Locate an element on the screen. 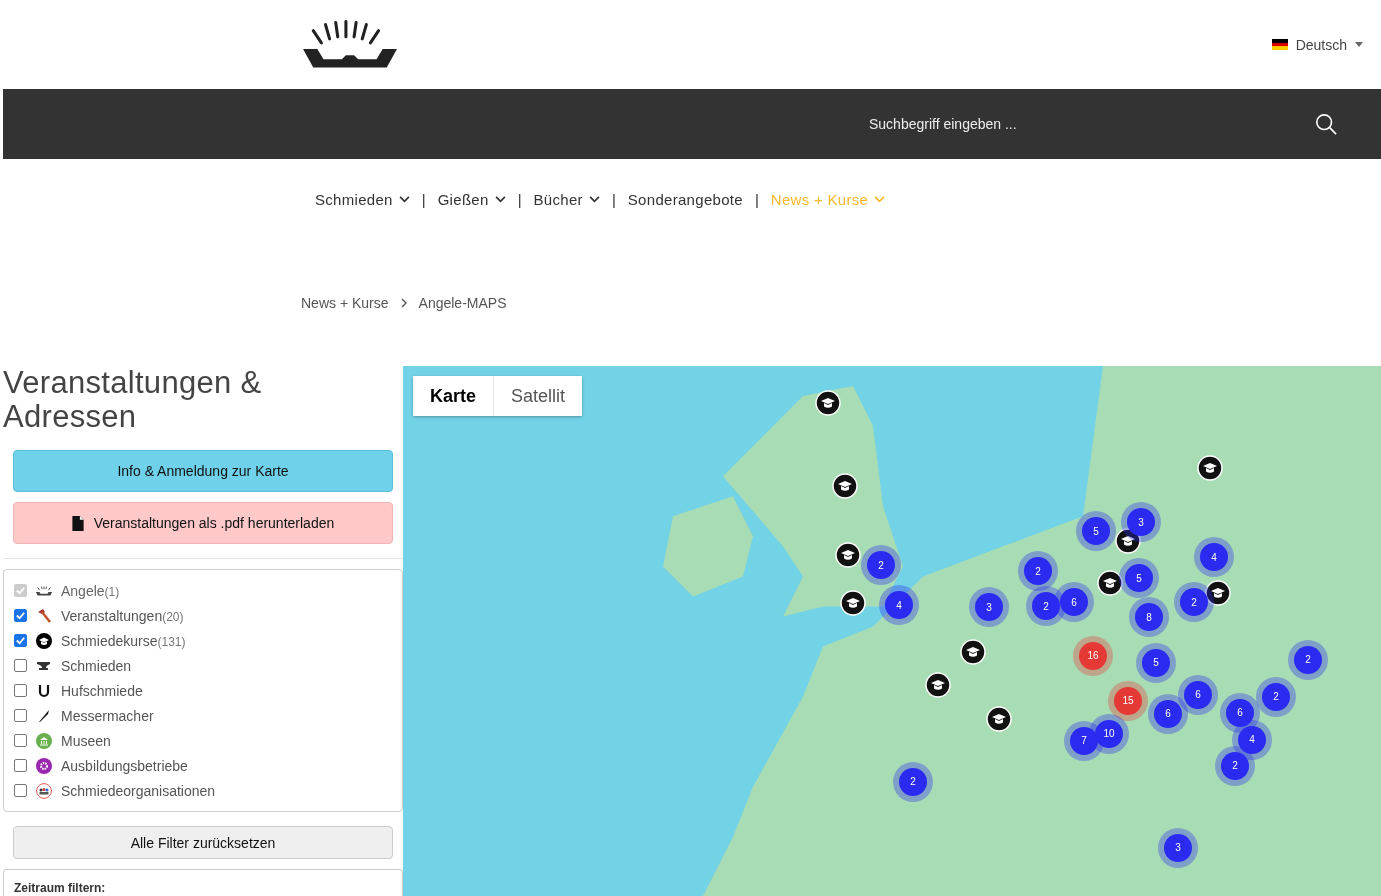 This screenshot has width=1381, height=896. breadcrumb-current: Angele-MAPS is located at coordinates (462, 302).